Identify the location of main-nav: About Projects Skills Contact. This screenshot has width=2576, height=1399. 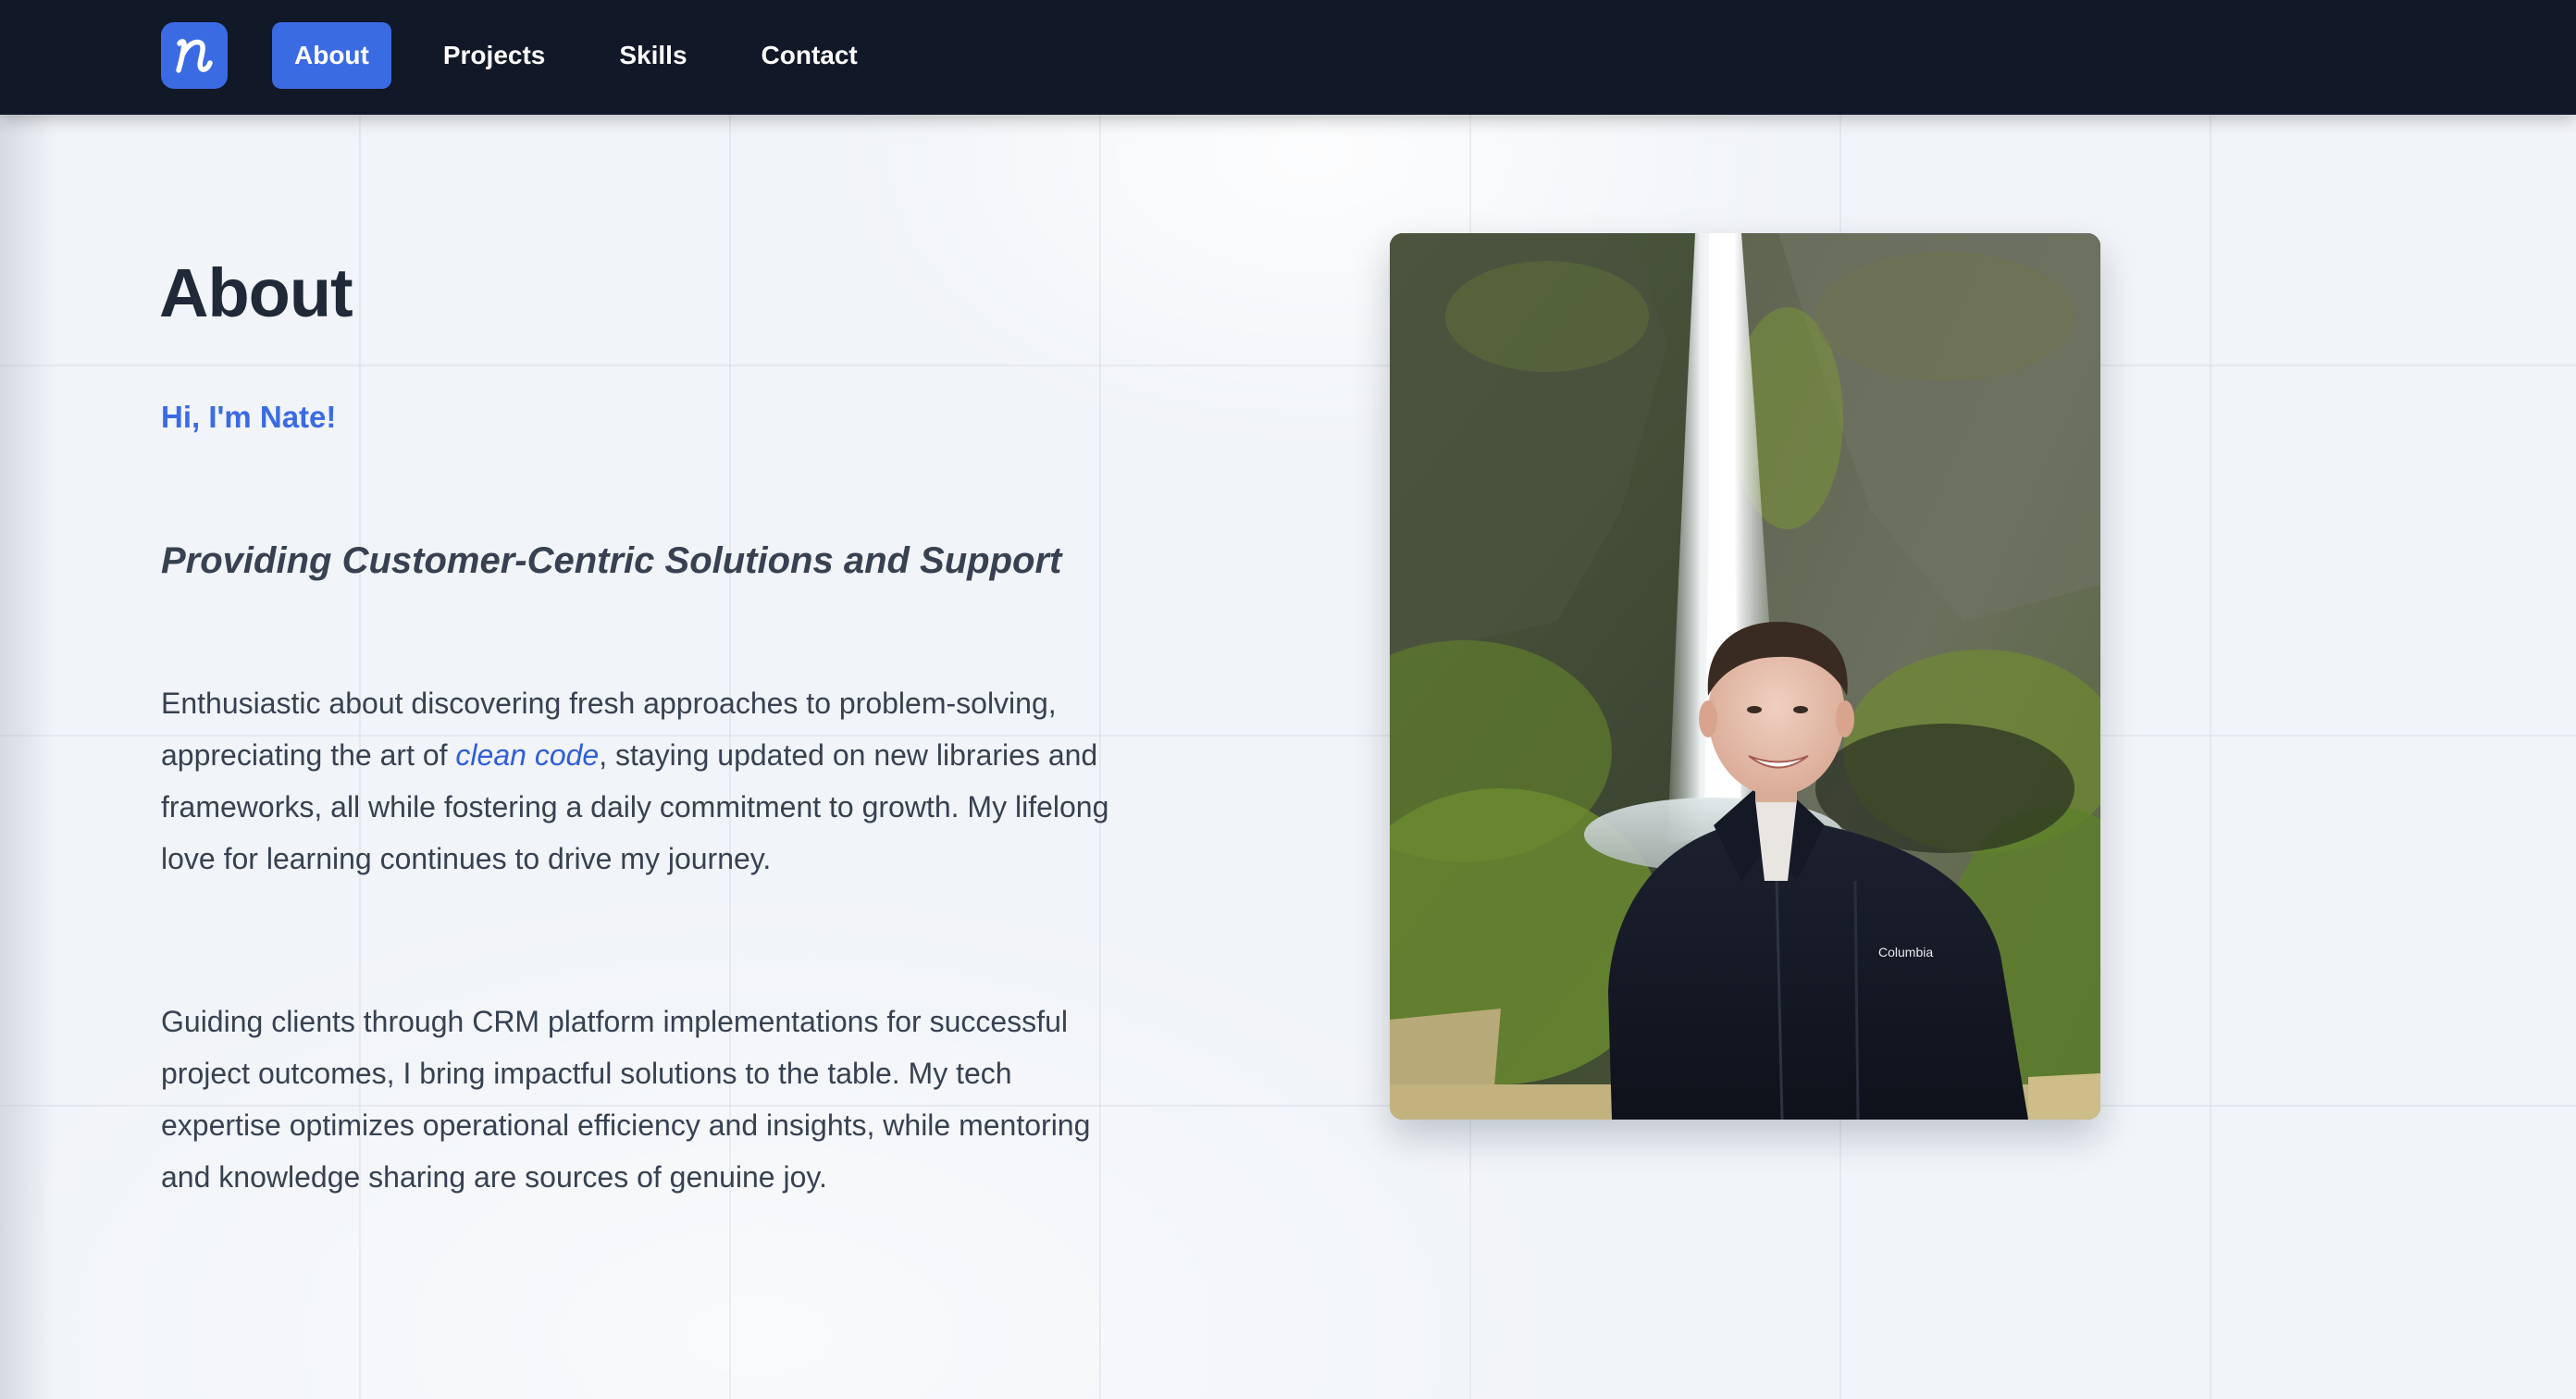
(591, 55).